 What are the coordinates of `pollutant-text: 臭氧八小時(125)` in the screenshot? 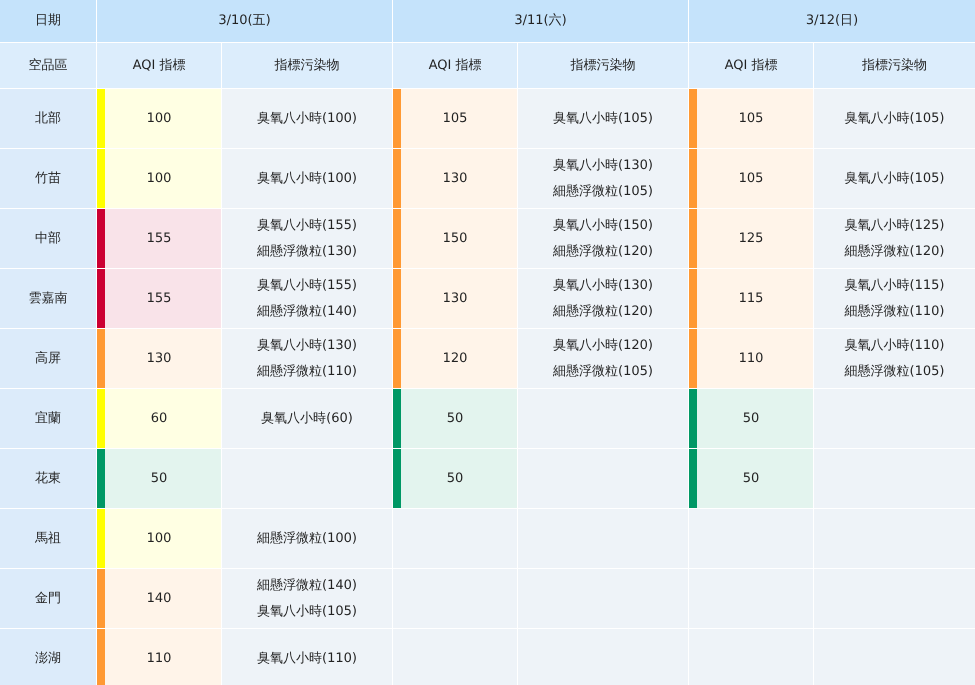 It's located at (894, 225).